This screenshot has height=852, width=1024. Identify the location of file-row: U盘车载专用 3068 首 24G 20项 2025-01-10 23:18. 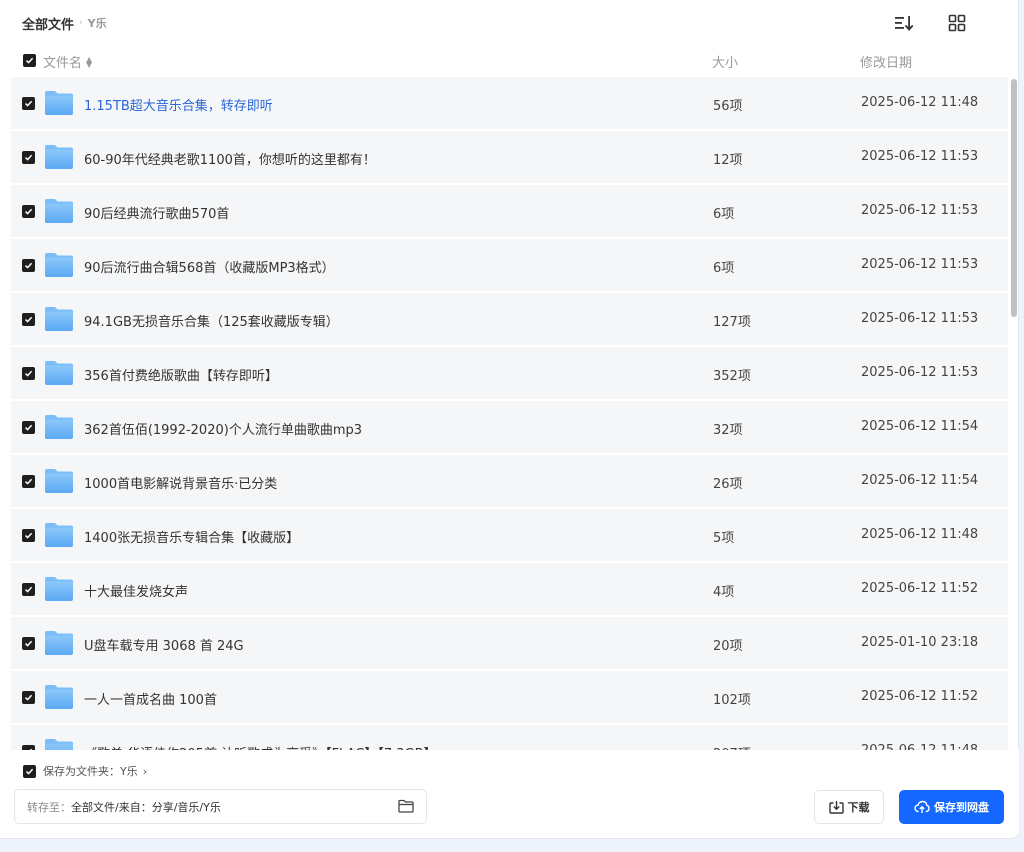
(509, 643).